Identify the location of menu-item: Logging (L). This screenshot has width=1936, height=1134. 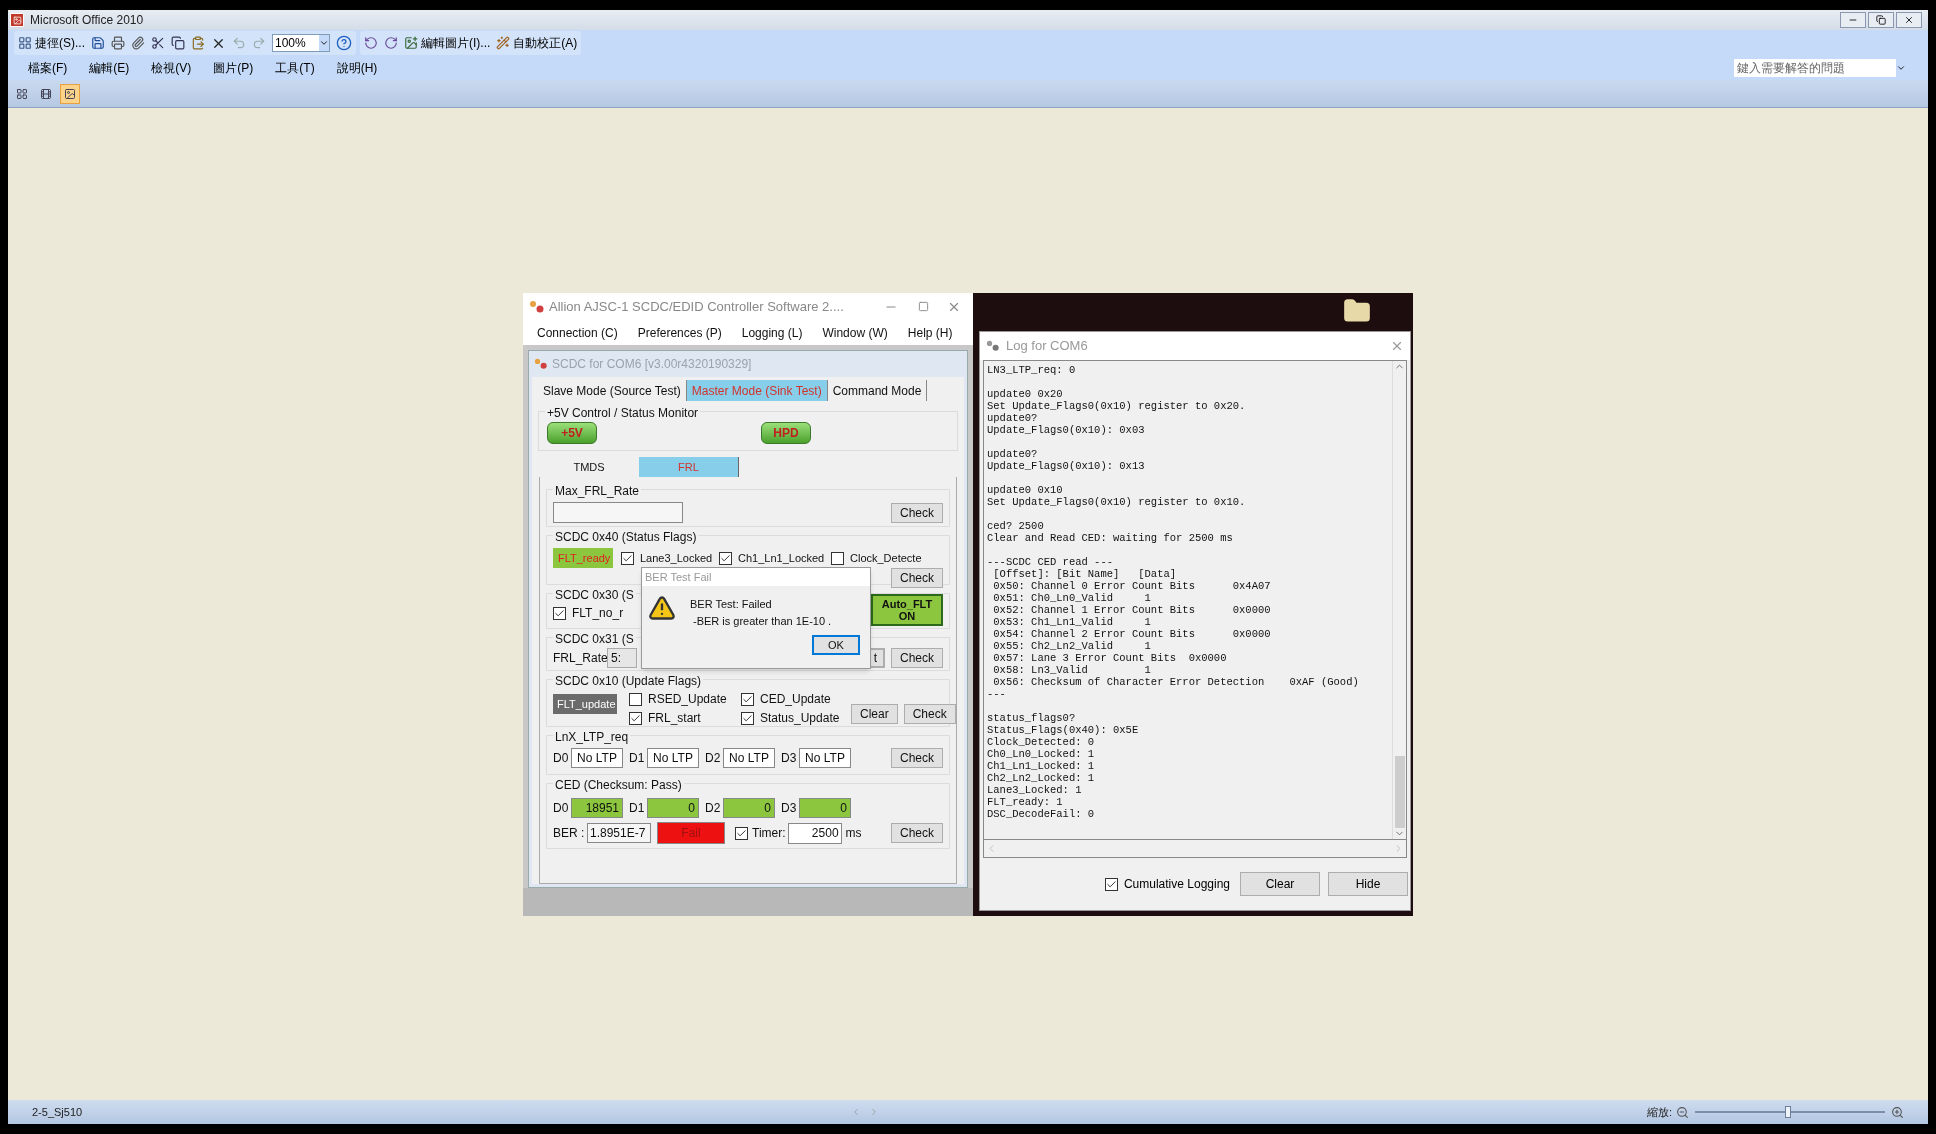
(772, 332).